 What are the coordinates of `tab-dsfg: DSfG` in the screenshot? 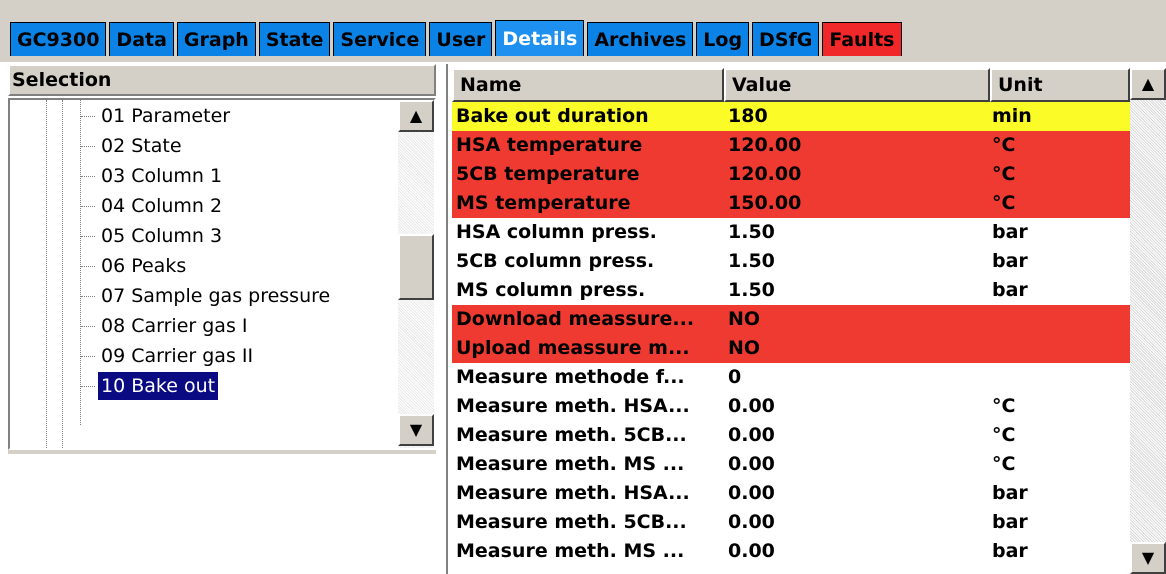 It's located at (786, 39).